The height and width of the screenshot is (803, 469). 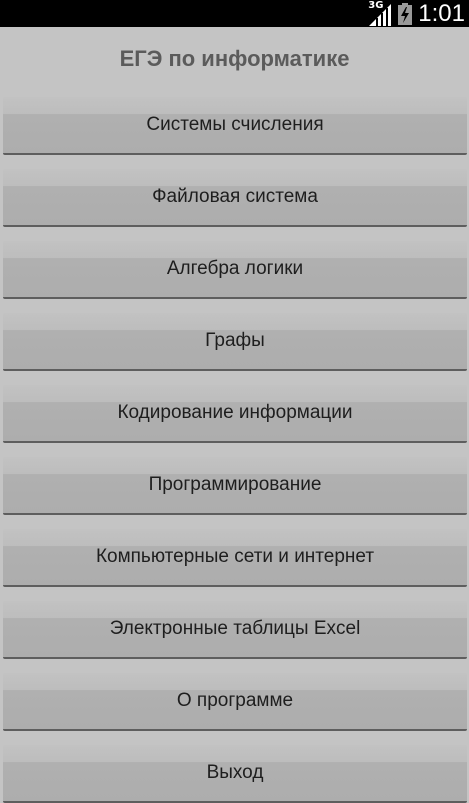 I want to click on menu-button-excel-spreadsheets: Электронные таблицы Excel, so click(x=235, y=630).